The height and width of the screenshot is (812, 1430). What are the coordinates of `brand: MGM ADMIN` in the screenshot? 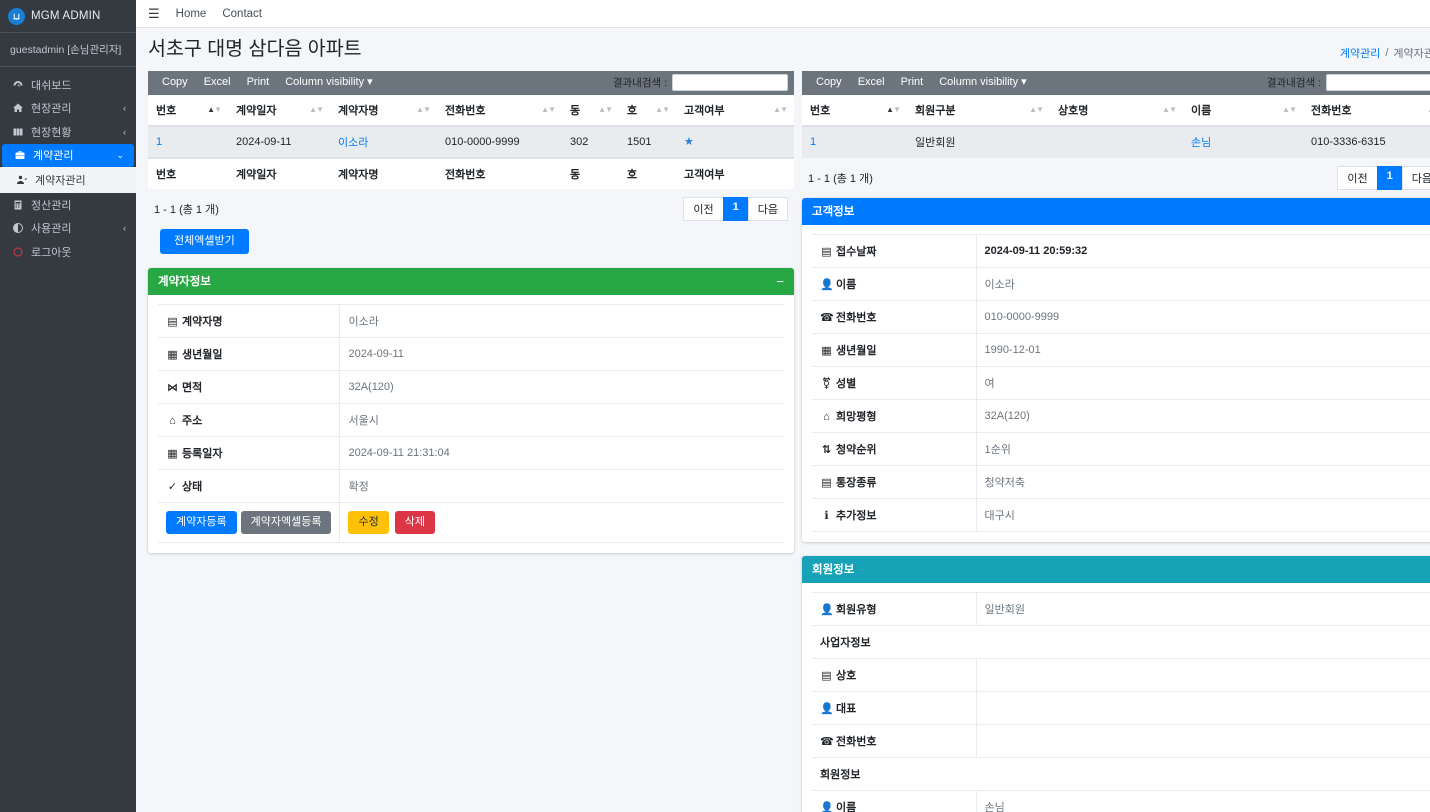 It's located at (68, 16).